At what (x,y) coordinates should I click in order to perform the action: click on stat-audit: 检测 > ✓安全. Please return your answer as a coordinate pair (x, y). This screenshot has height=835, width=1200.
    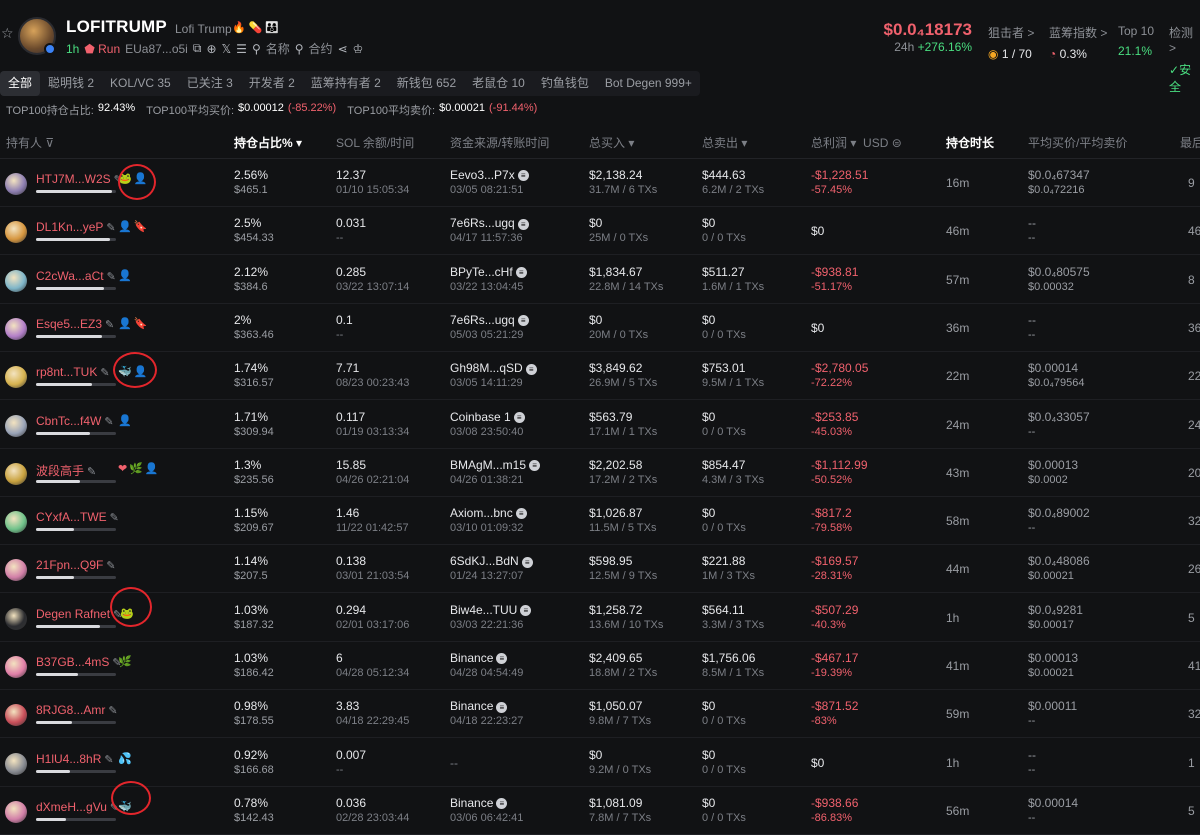
    Looking at the image, I should click on (1184, 59).